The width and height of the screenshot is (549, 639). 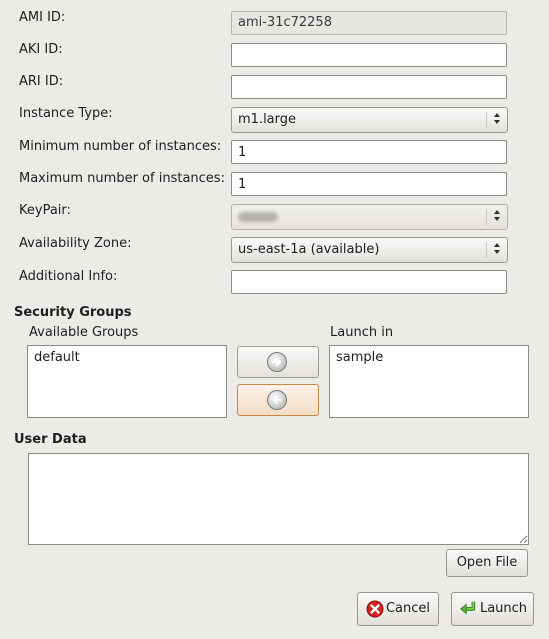 I want to click on arrow-left-icon, so click(x=277, y=400).